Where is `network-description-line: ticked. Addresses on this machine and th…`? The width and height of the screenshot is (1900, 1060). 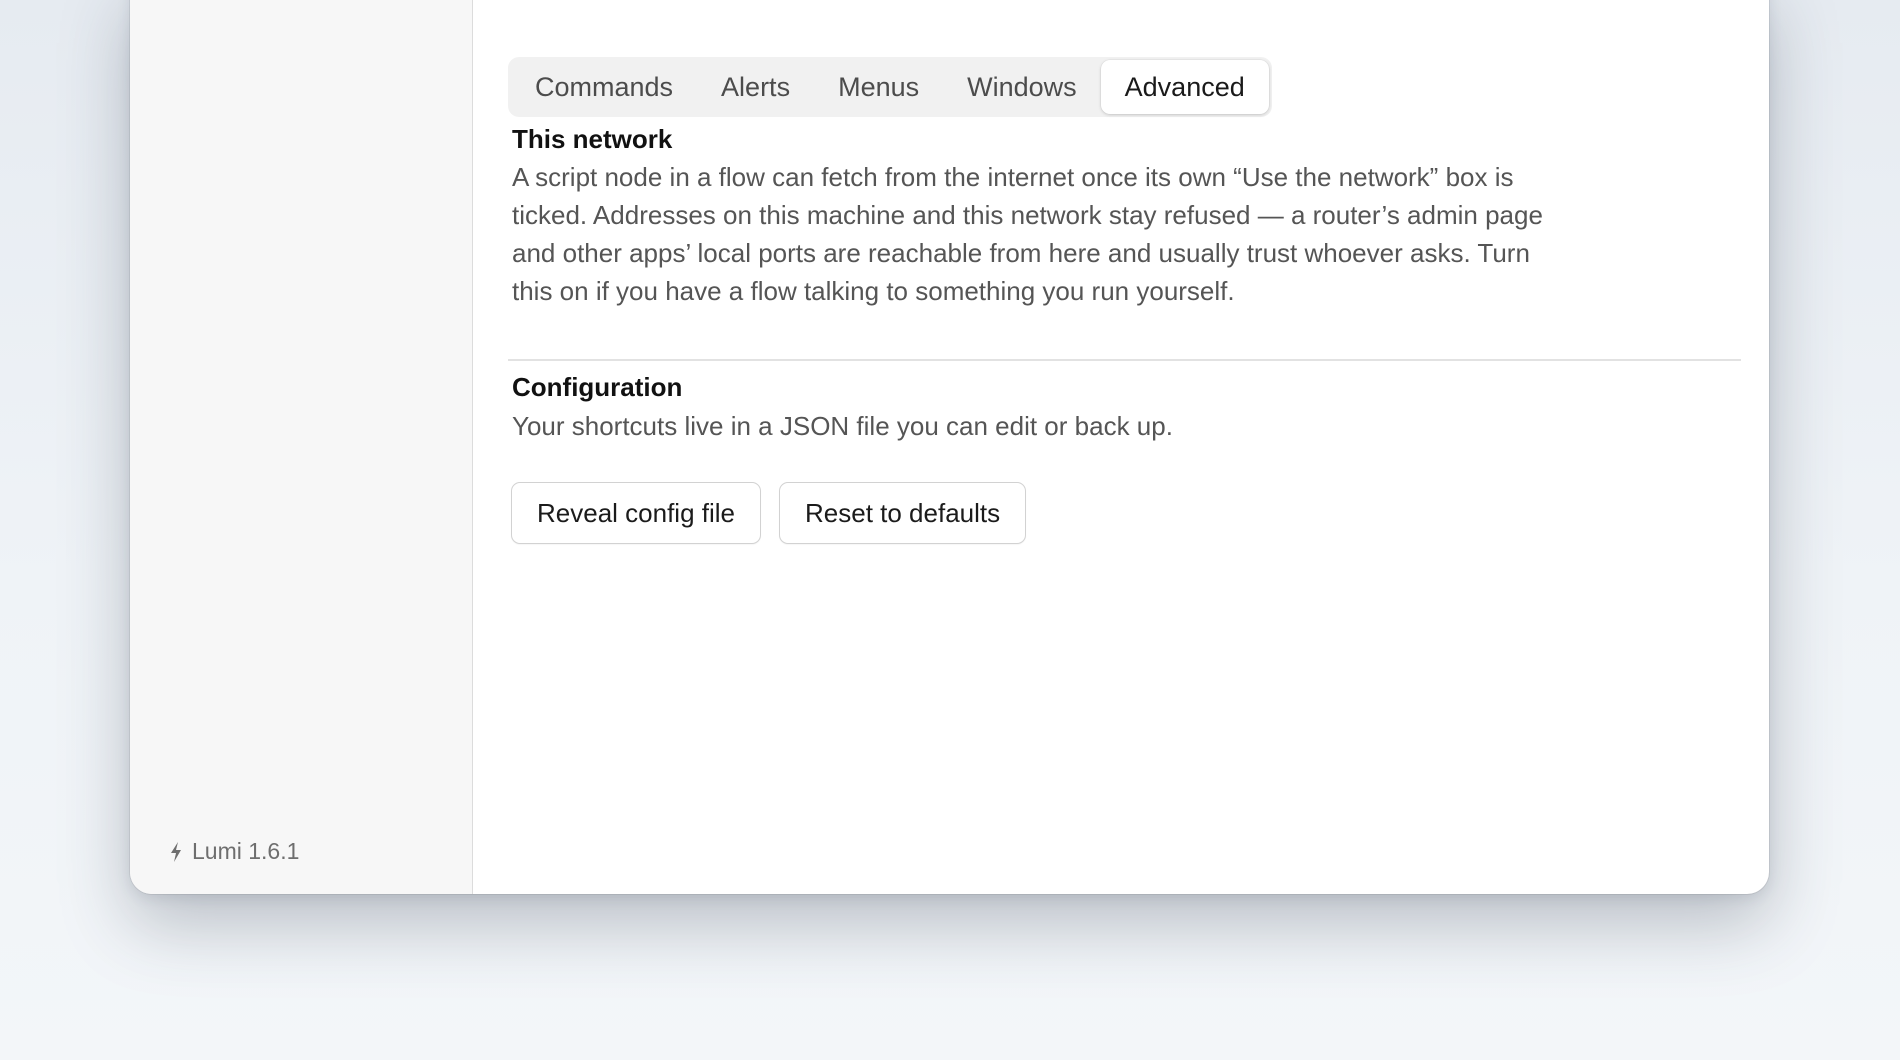 network-description-line: ticked. Addresses on this machine and th… is located at coordinates (1027, 215).